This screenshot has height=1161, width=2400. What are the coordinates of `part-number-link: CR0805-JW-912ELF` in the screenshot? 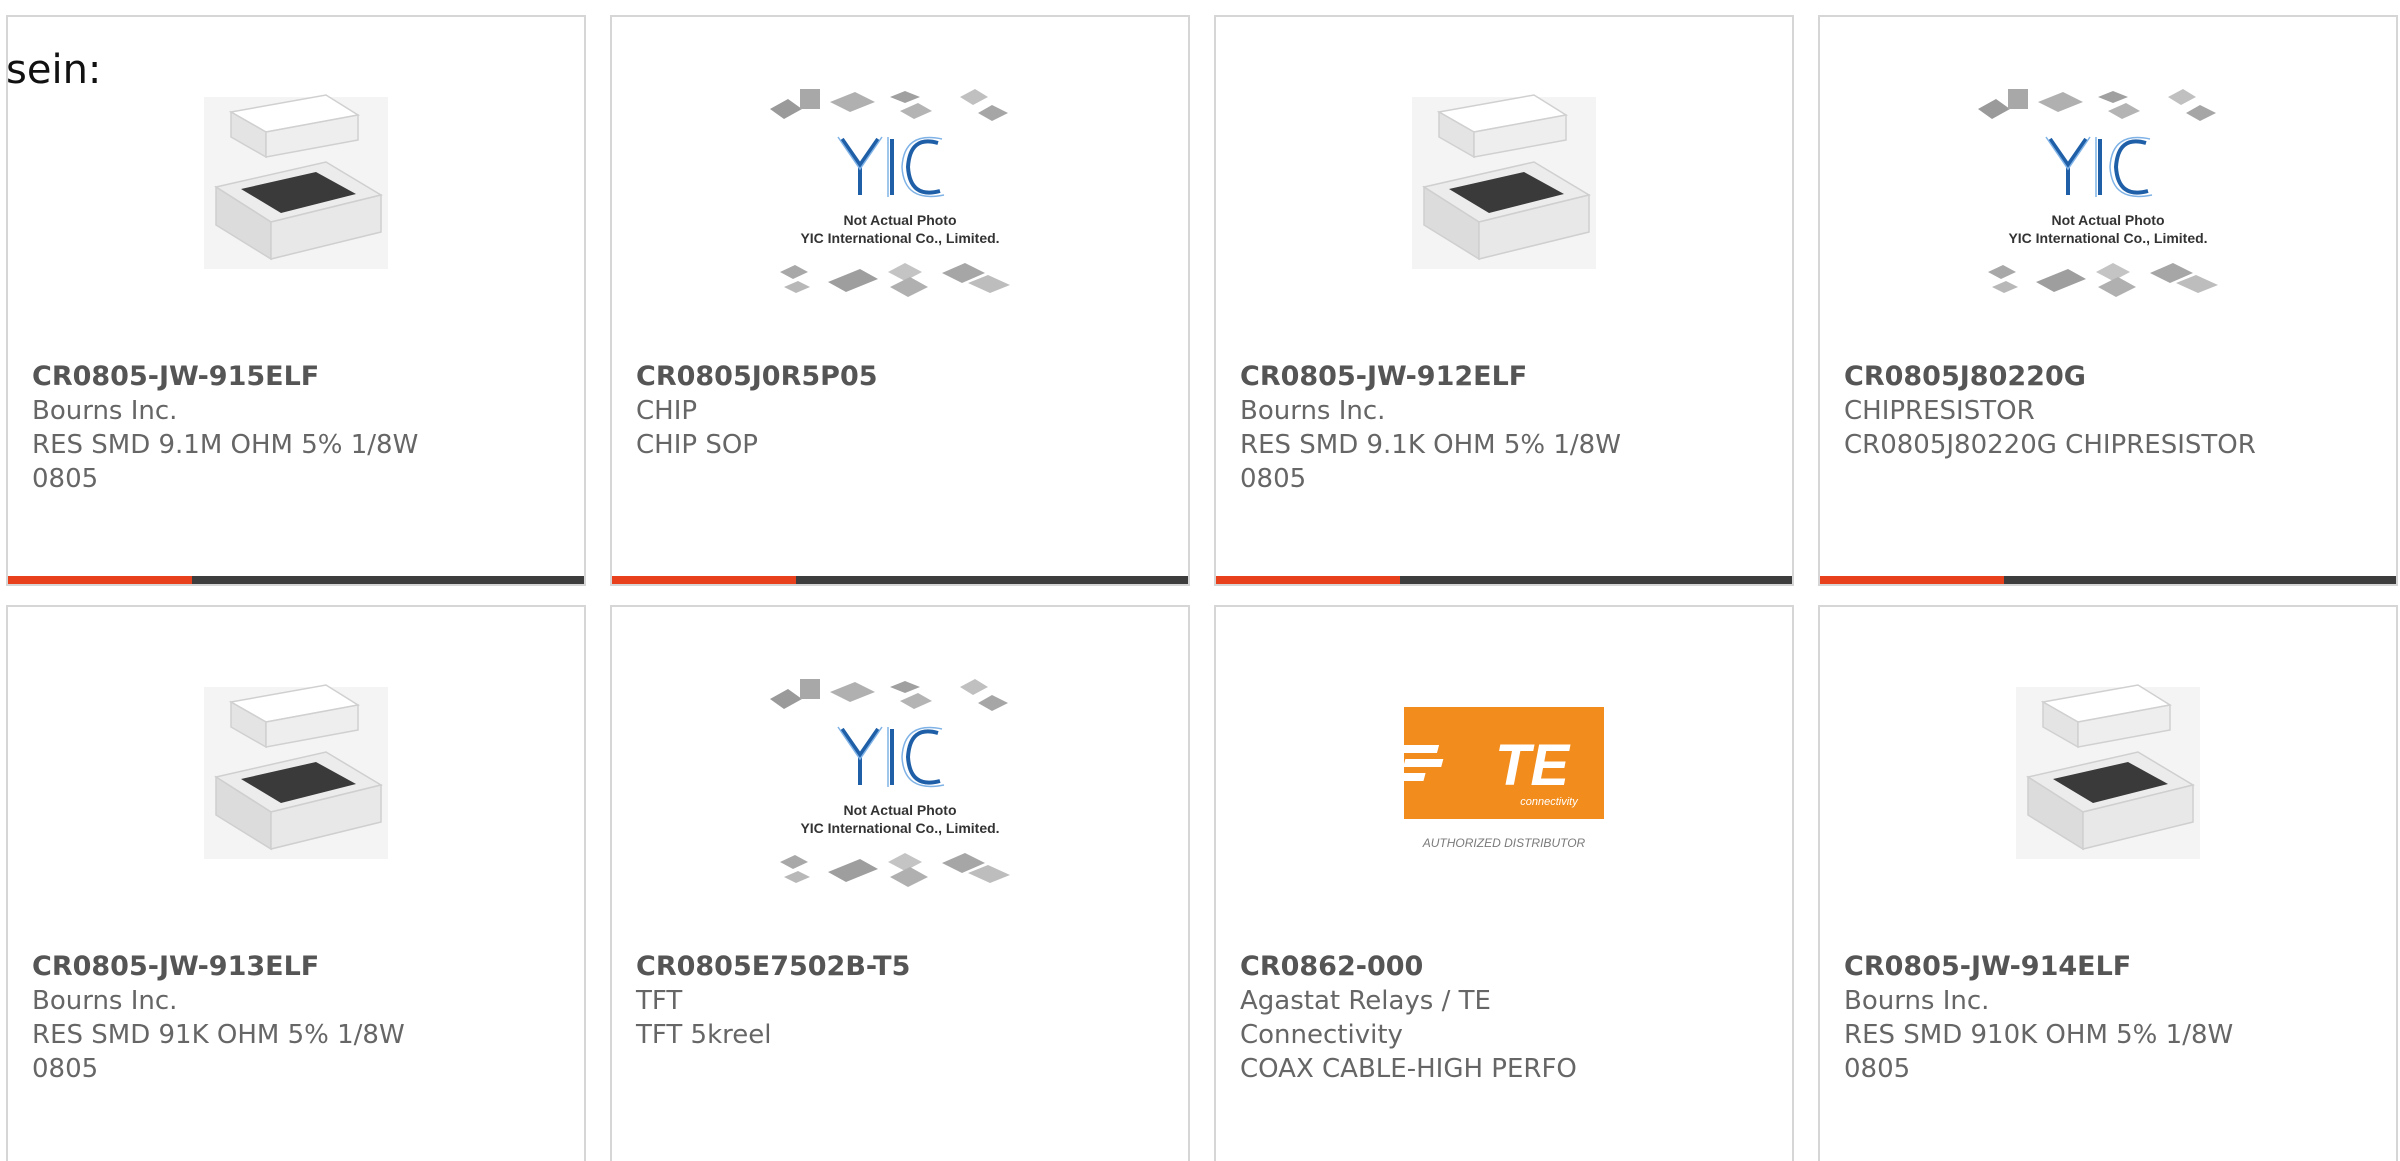 It's located at (1450, 377).